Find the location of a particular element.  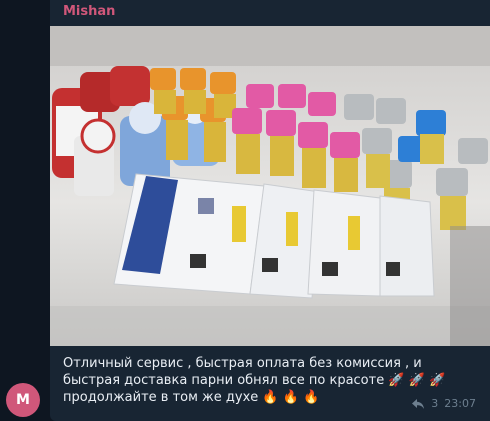

replies-count: 3 is located at coordinates (434, 403).